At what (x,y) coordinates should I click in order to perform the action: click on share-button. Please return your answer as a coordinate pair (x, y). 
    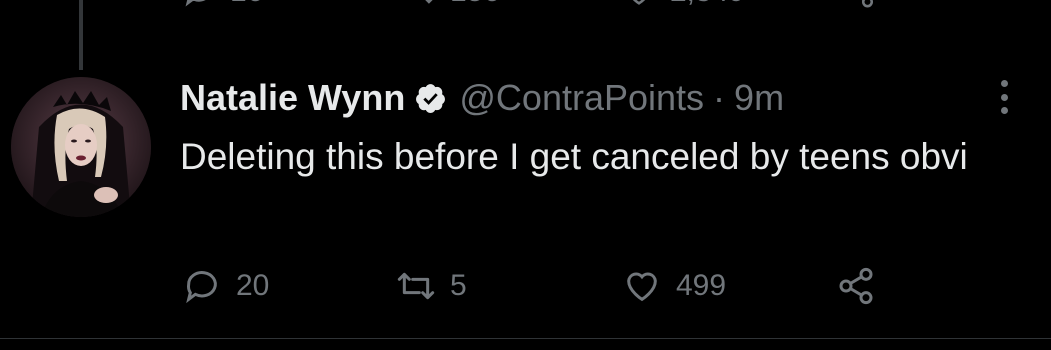
    Looking at the image, I should click on (856, 286).